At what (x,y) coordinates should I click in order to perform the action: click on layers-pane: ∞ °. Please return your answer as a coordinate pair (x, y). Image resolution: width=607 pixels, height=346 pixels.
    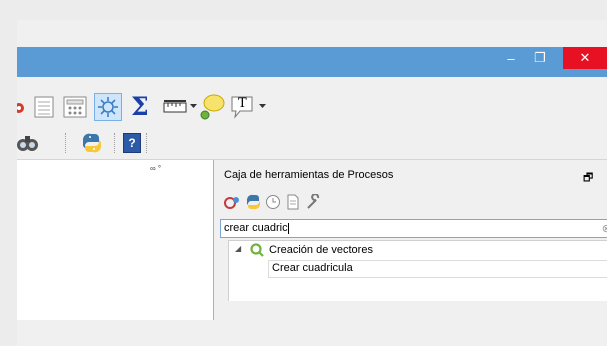
    Looking at the image, I should click on (115, 240).